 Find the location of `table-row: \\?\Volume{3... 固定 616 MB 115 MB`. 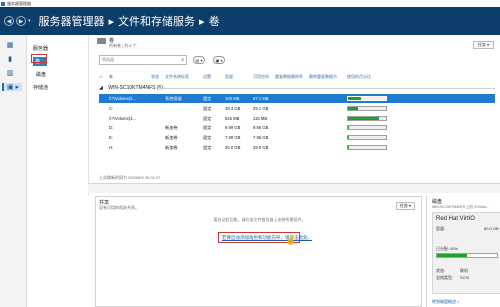

table-row: \\?\Volume{3... 固定 616 MB 115 MB is located at coordinates (297, 118).